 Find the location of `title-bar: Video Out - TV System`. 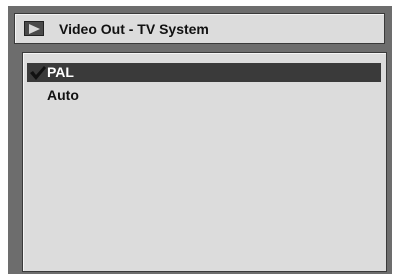

title-bar: Video Out - TV System is located at coordinates (199, 28).